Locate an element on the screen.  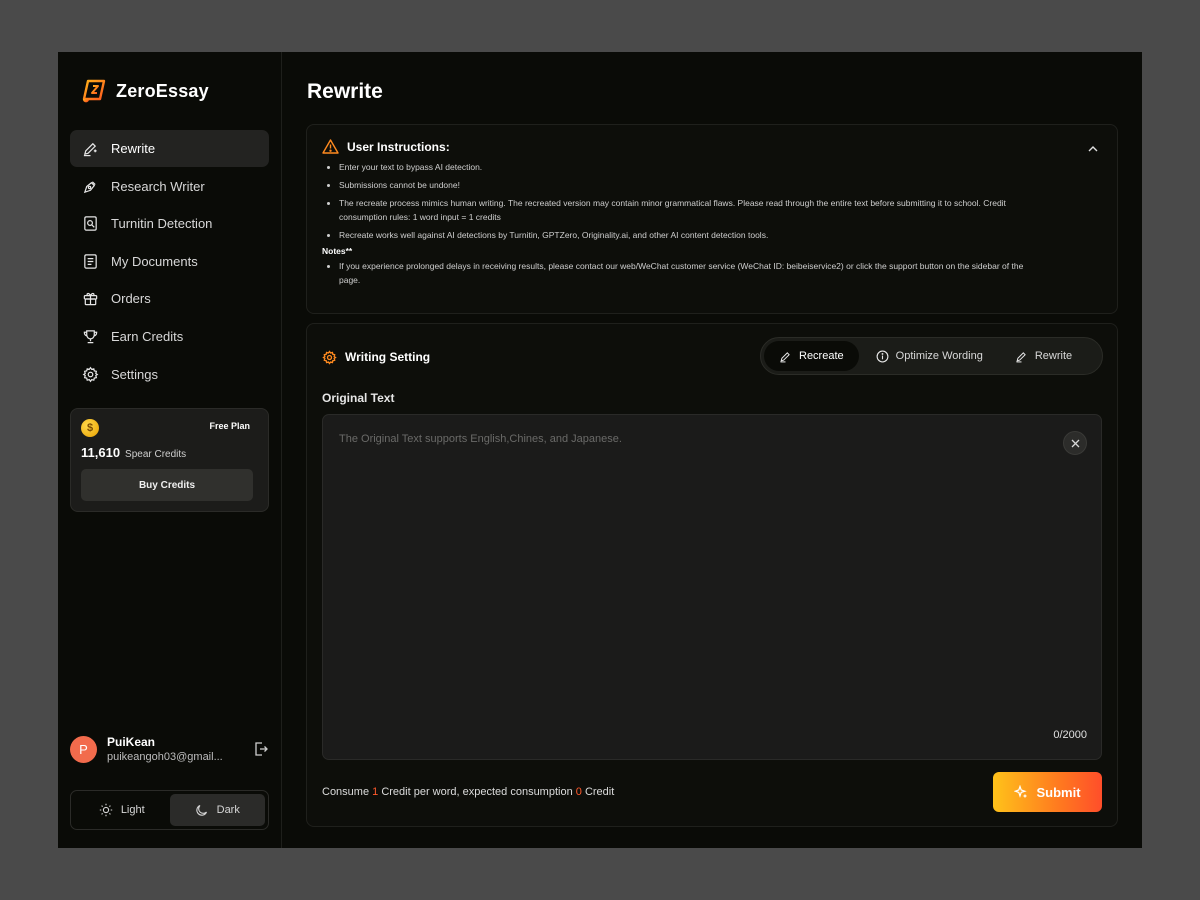
sidebar-item-label: Research Writer is located at coordinates (158, 186).